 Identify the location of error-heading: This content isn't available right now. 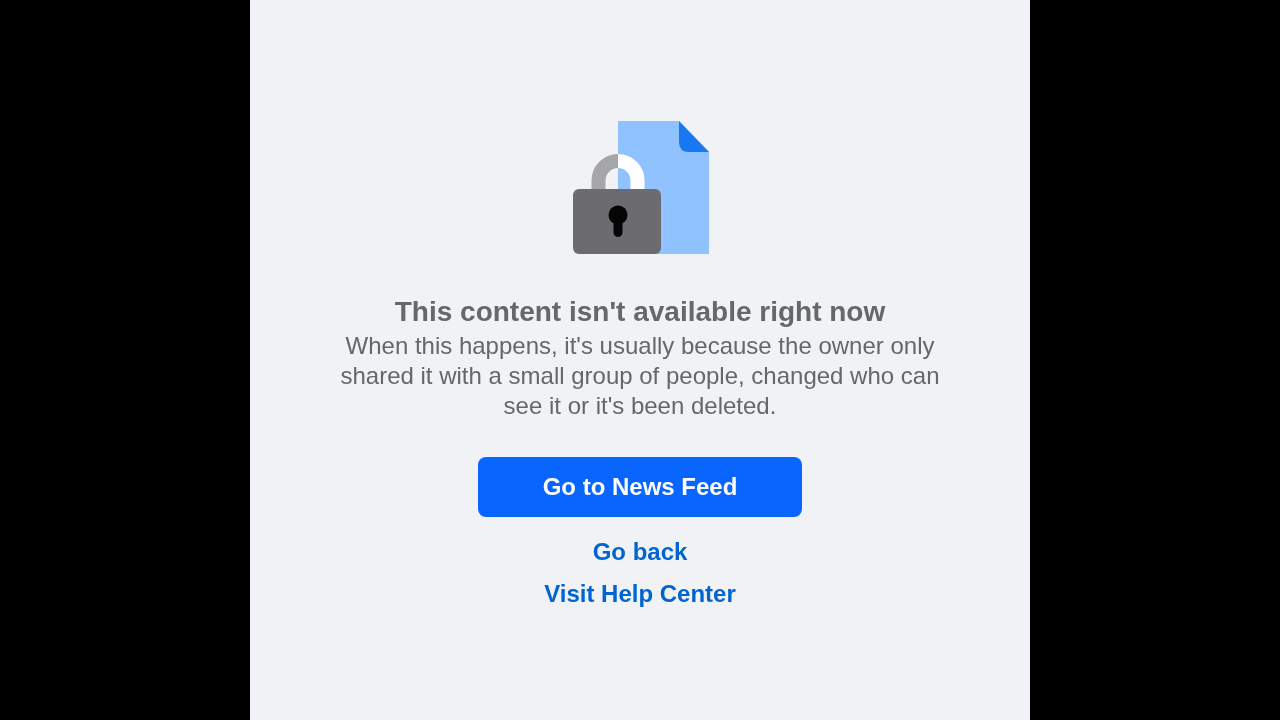
(640, 312).